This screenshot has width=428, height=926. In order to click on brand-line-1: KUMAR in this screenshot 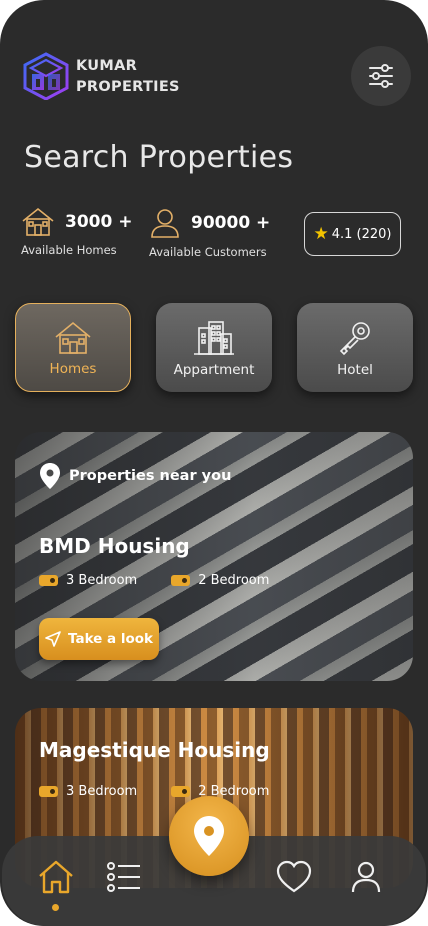, I will do `click(107, 66)`.